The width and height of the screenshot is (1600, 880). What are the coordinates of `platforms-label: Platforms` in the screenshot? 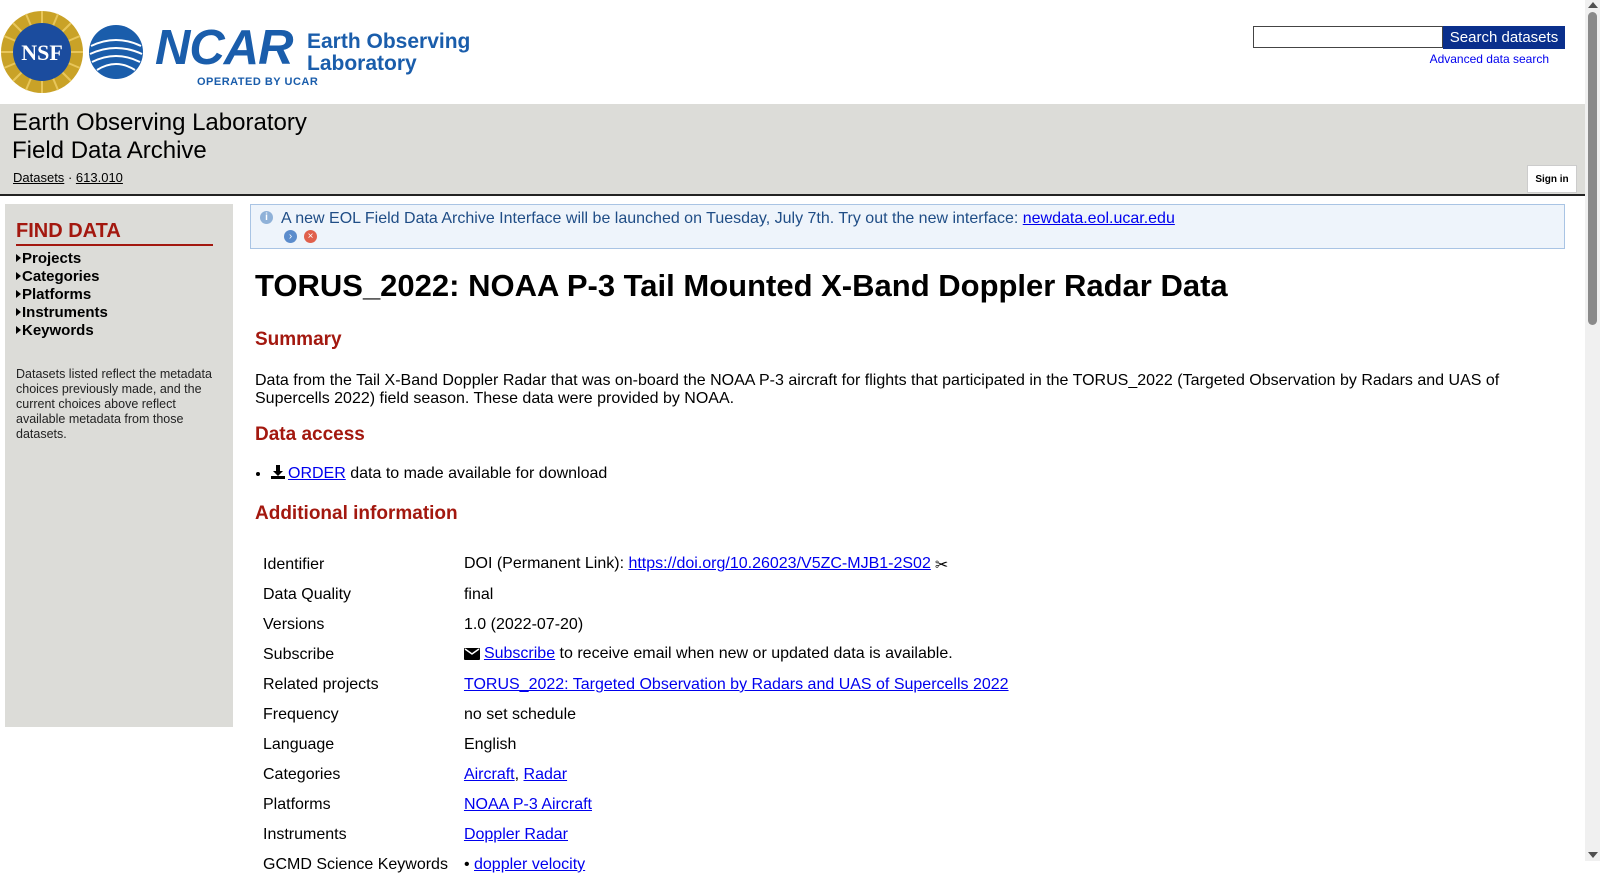 It's located at (297, 804).